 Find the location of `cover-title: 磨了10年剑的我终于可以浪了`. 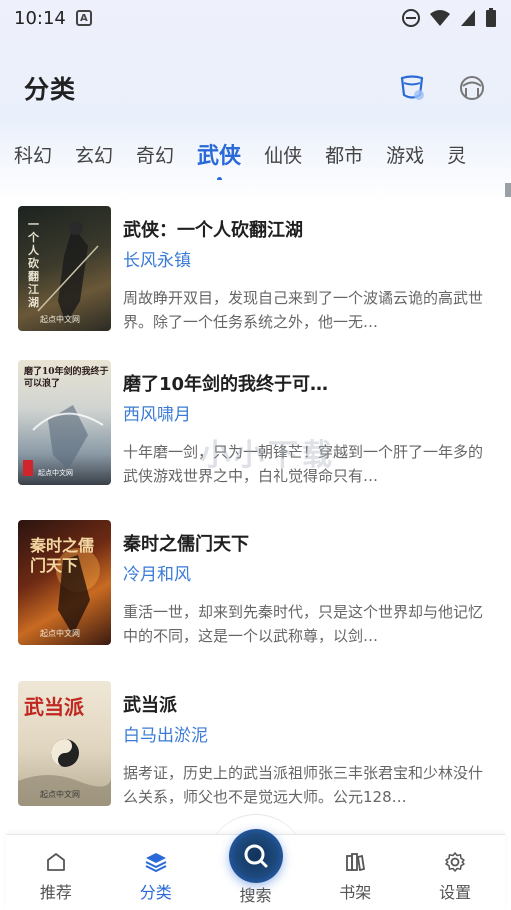

cover-title: 磨了10年剑的我终于可以浪了 is located at coordinates (66, 378).